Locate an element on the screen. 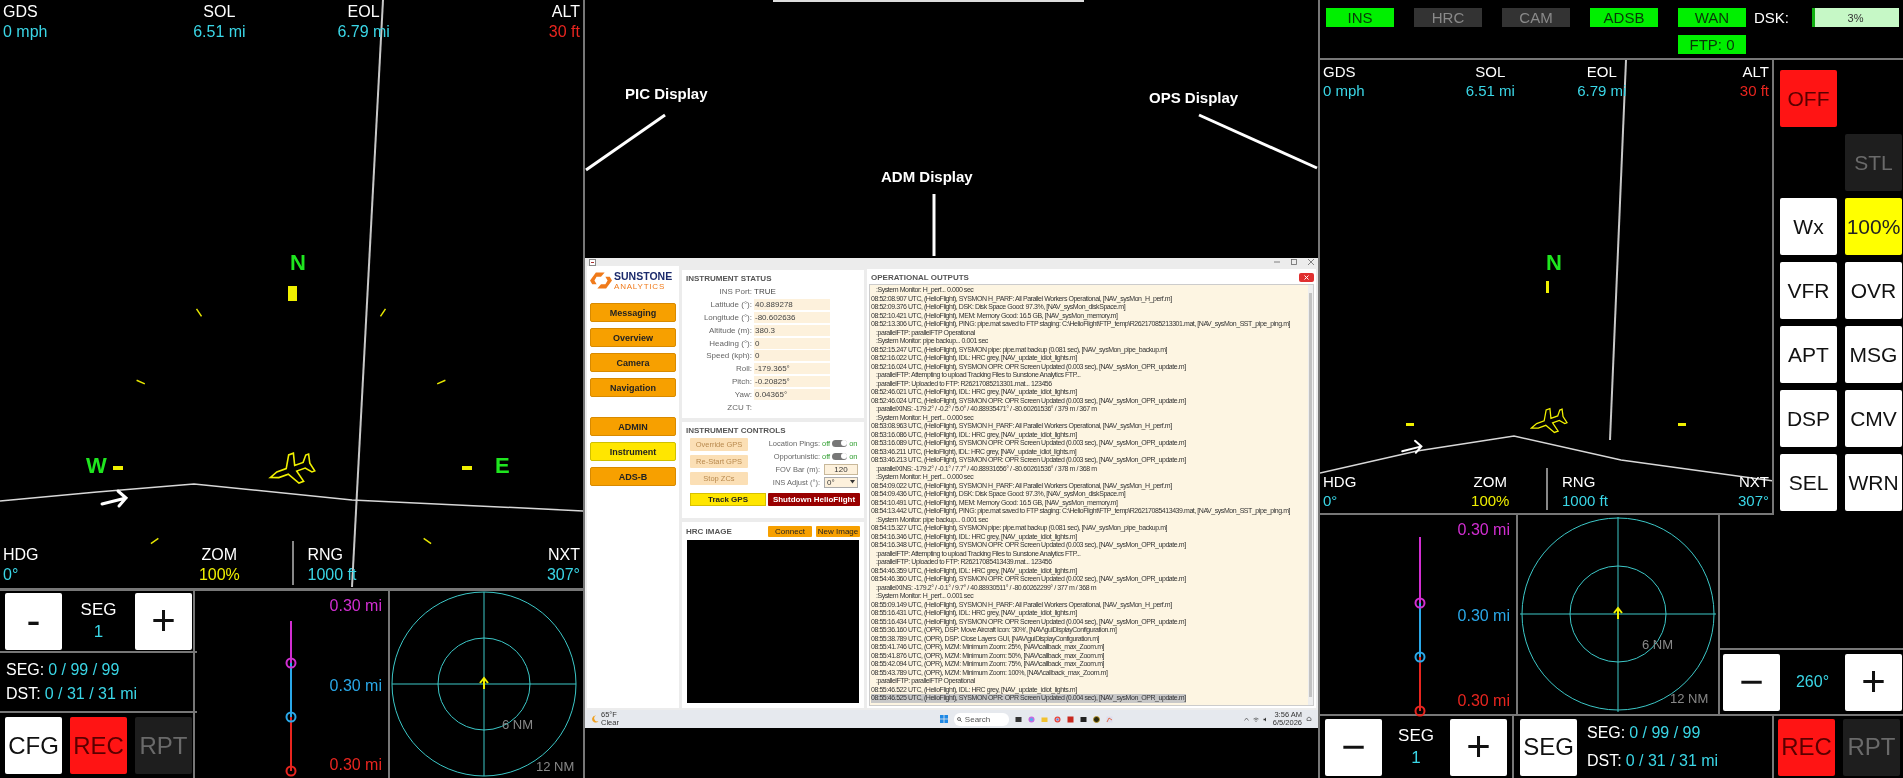 This screenshot has height=778, width=1903. marker-dash is located at coordinates (1682, 424).